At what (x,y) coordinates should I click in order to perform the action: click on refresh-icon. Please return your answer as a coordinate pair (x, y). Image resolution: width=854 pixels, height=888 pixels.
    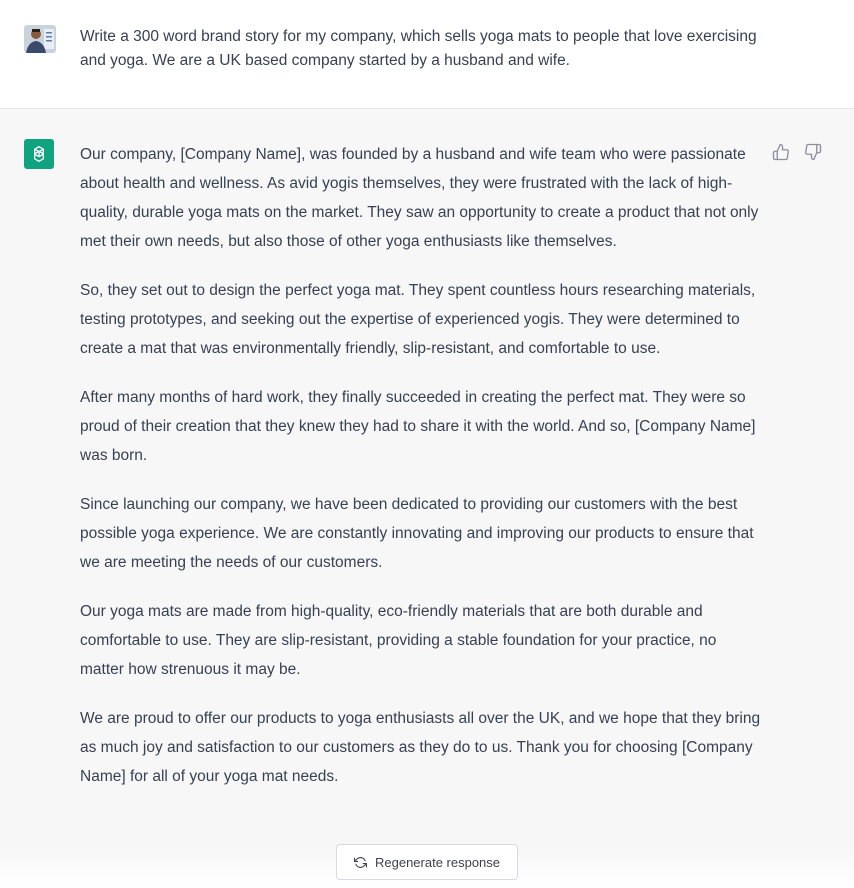
    Looking at the image, I should click on (360, 862).